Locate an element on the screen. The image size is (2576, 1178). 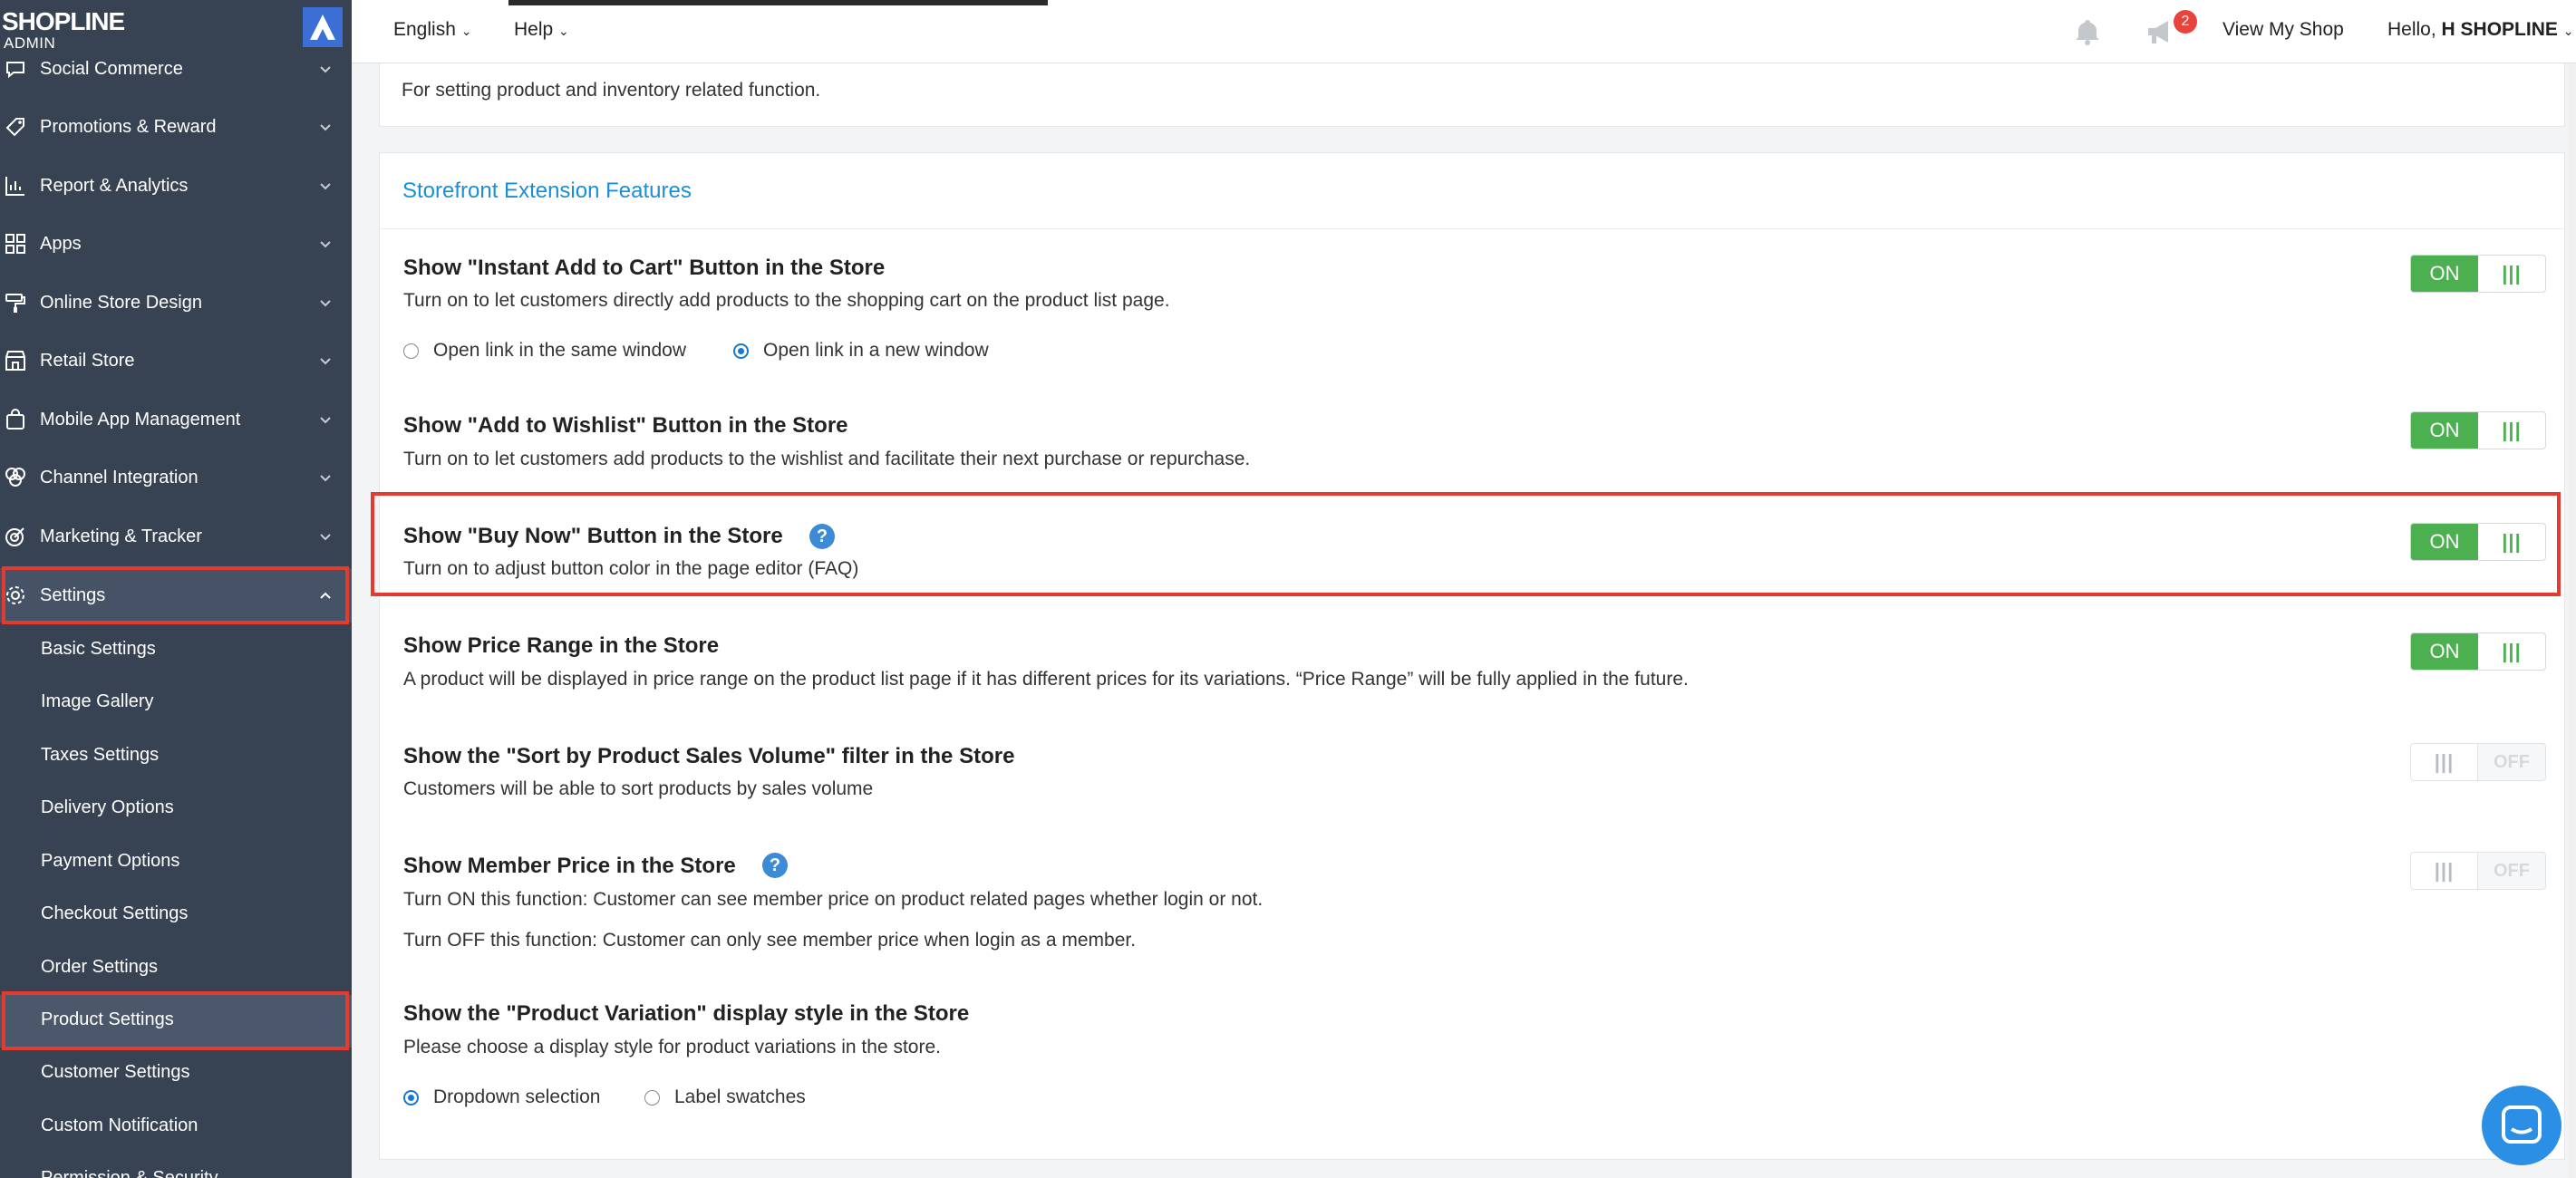
sidebar-subitem-label: Checkout Settings is located at coordinates (115, 913).